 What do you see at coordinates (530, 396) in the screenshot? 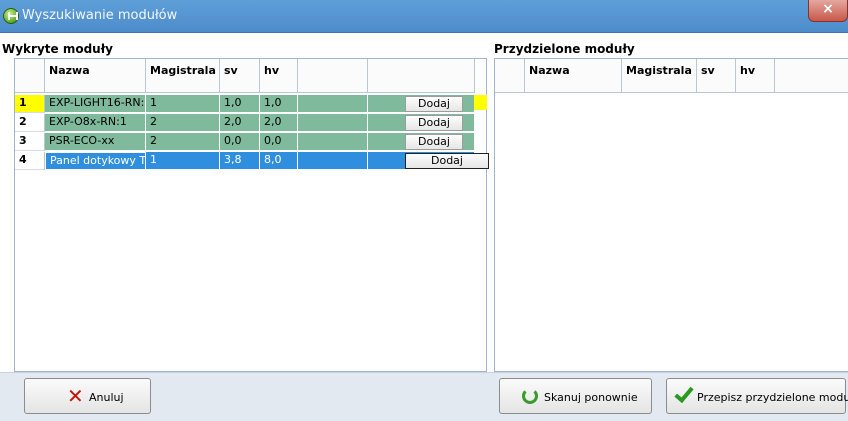
I see `refresh-icon` at bounding box center [530, 396].